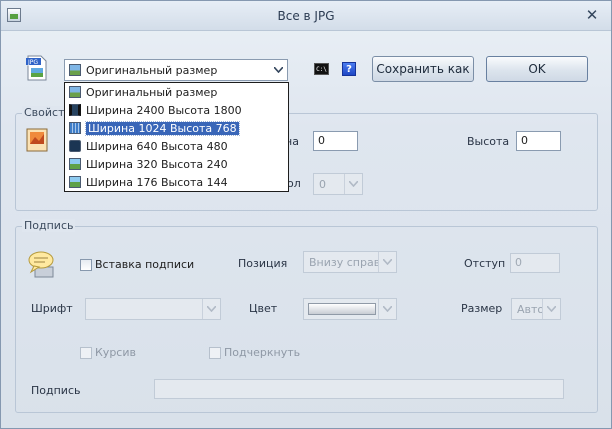  What do you see at coordinates (157, 182) in the screenshot?
I see `dropdown-item-label: Ширина 176 Высота 144` at bounding box center [157, 182].